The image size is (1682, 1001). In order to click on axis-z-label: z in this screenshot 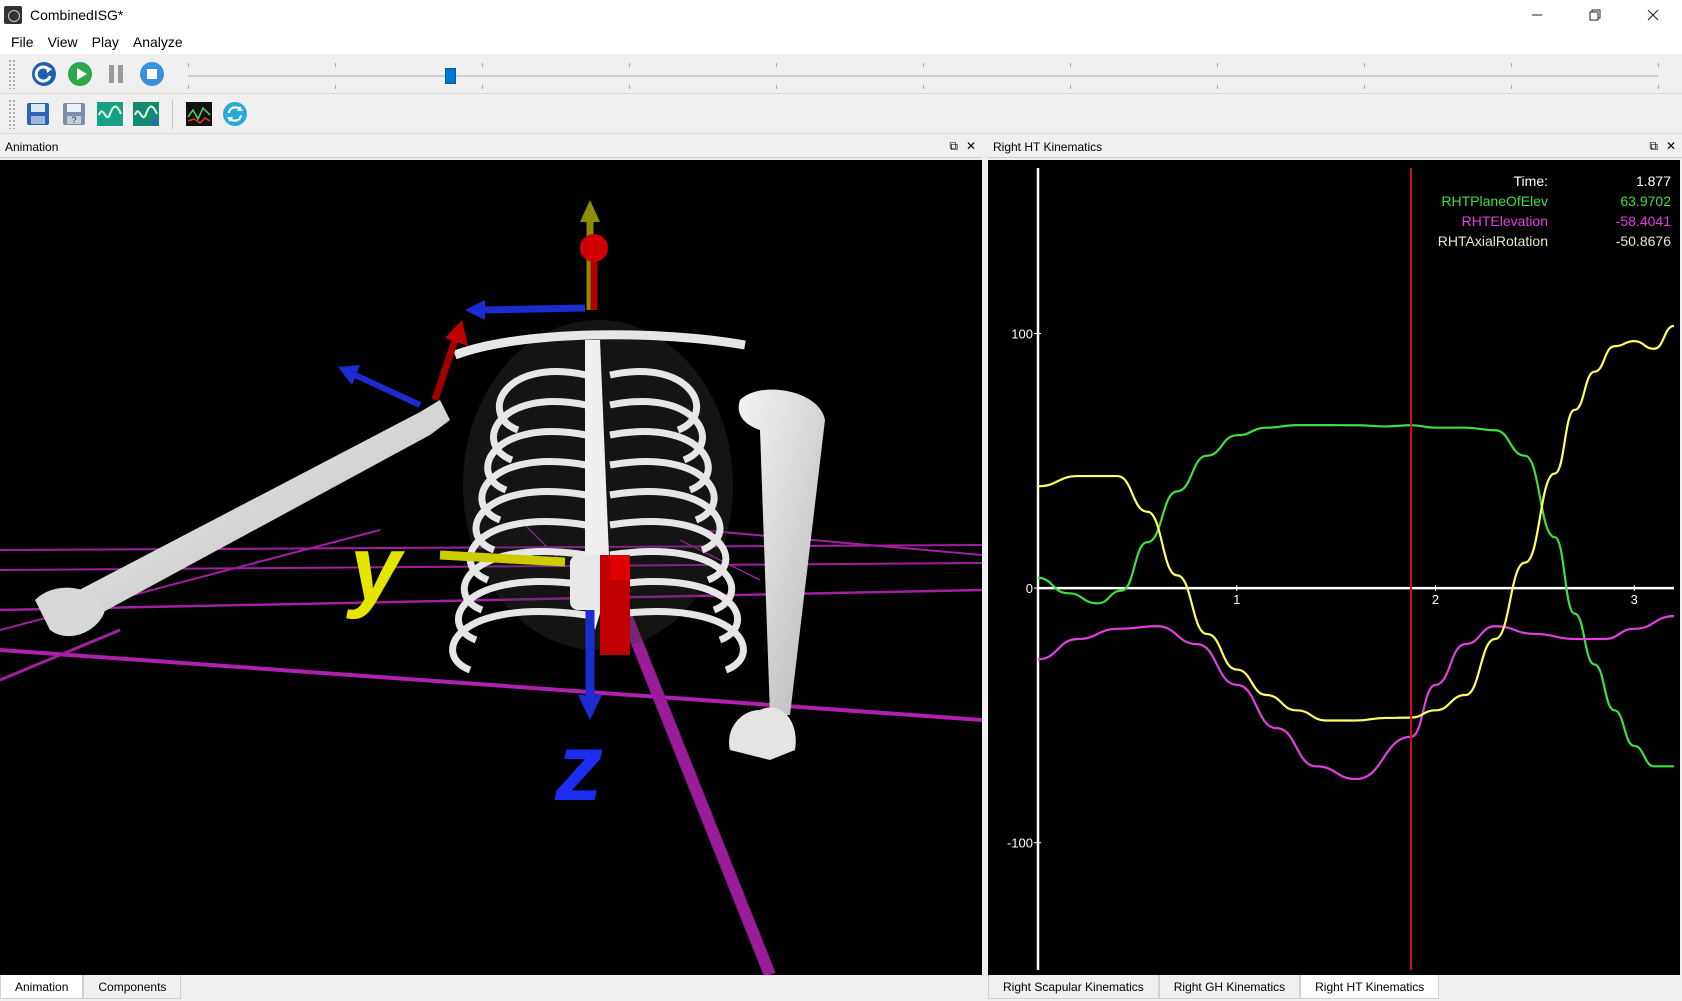, I will do `click(578, 767)`.